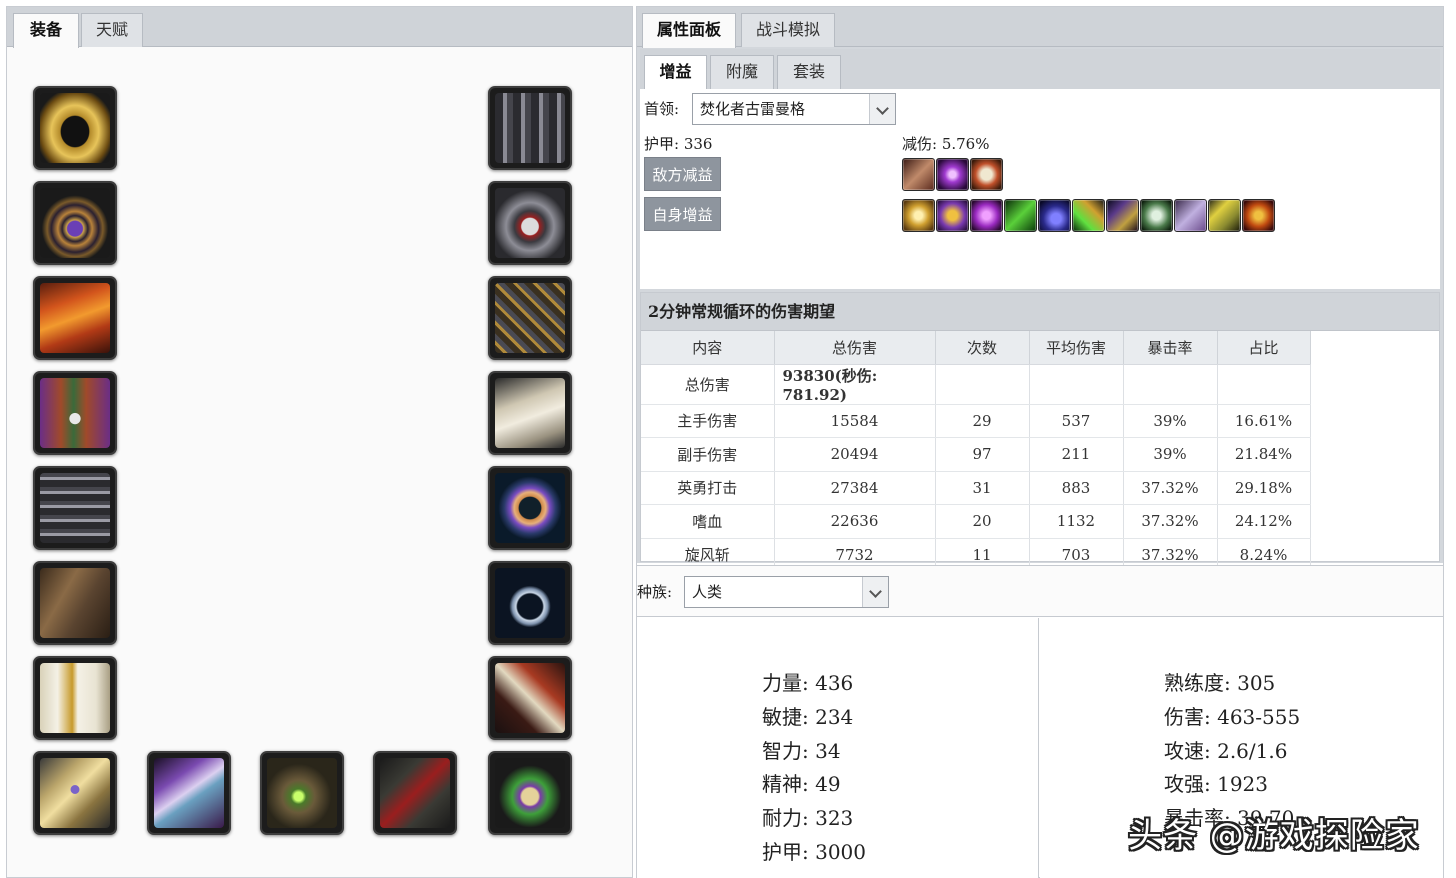 The width and height of the screenshot is (1456, 878). Describe the element at coordinates (794, 109) in the screenshot. I see `boss-select: 焚化者古雷曼格` at that location.